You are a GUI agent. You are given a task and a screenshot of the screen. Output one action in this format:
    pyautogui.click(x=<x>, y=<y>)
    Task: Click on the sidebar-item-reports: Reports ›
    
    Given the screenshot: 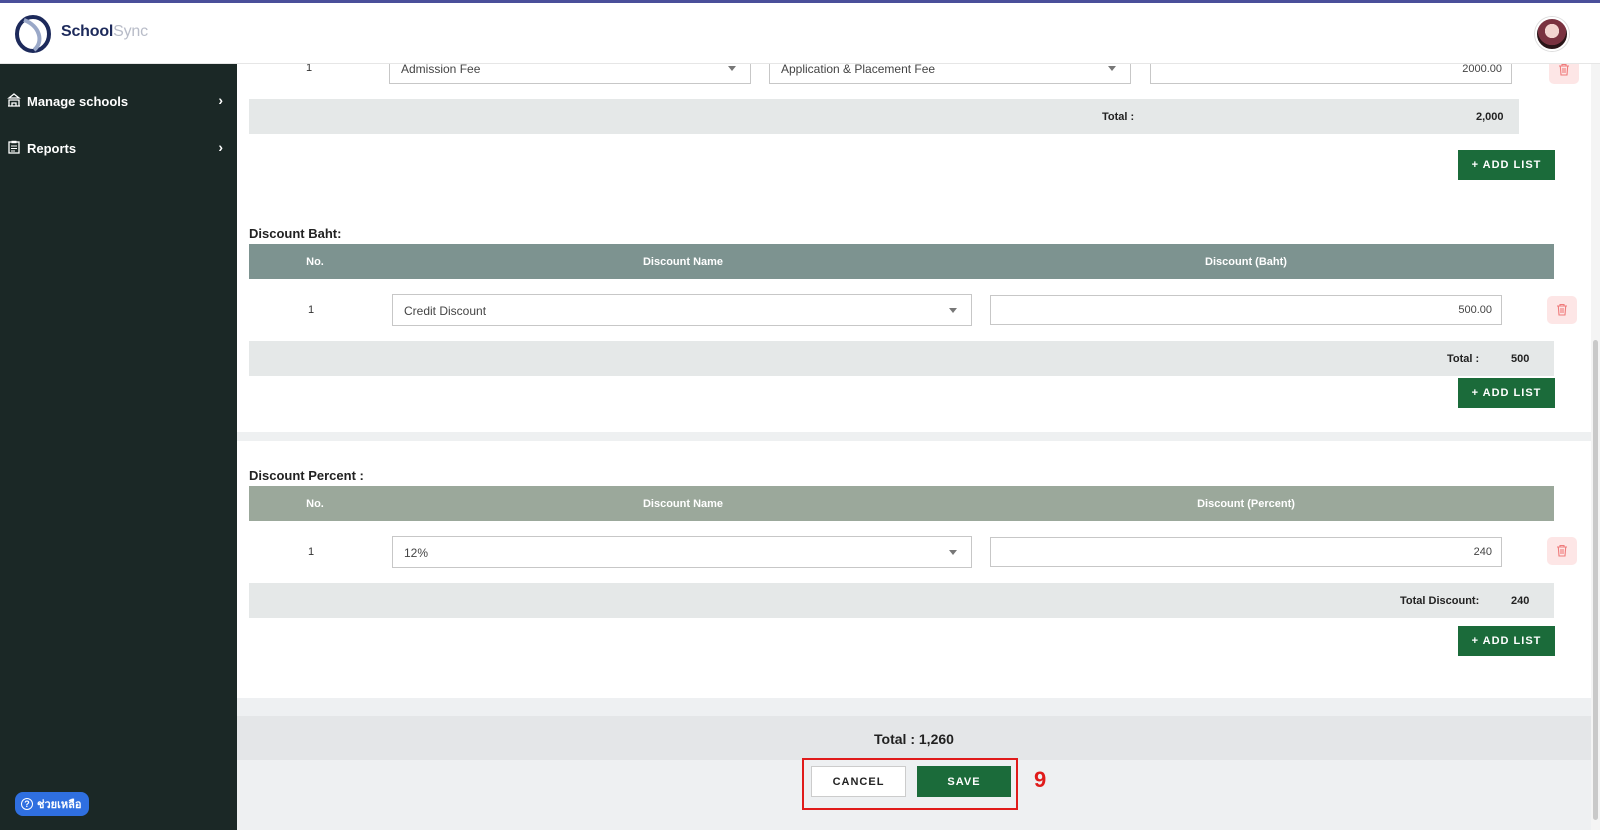 What is the action you would take?
    pyautogui.click(x=118, y=148)
    